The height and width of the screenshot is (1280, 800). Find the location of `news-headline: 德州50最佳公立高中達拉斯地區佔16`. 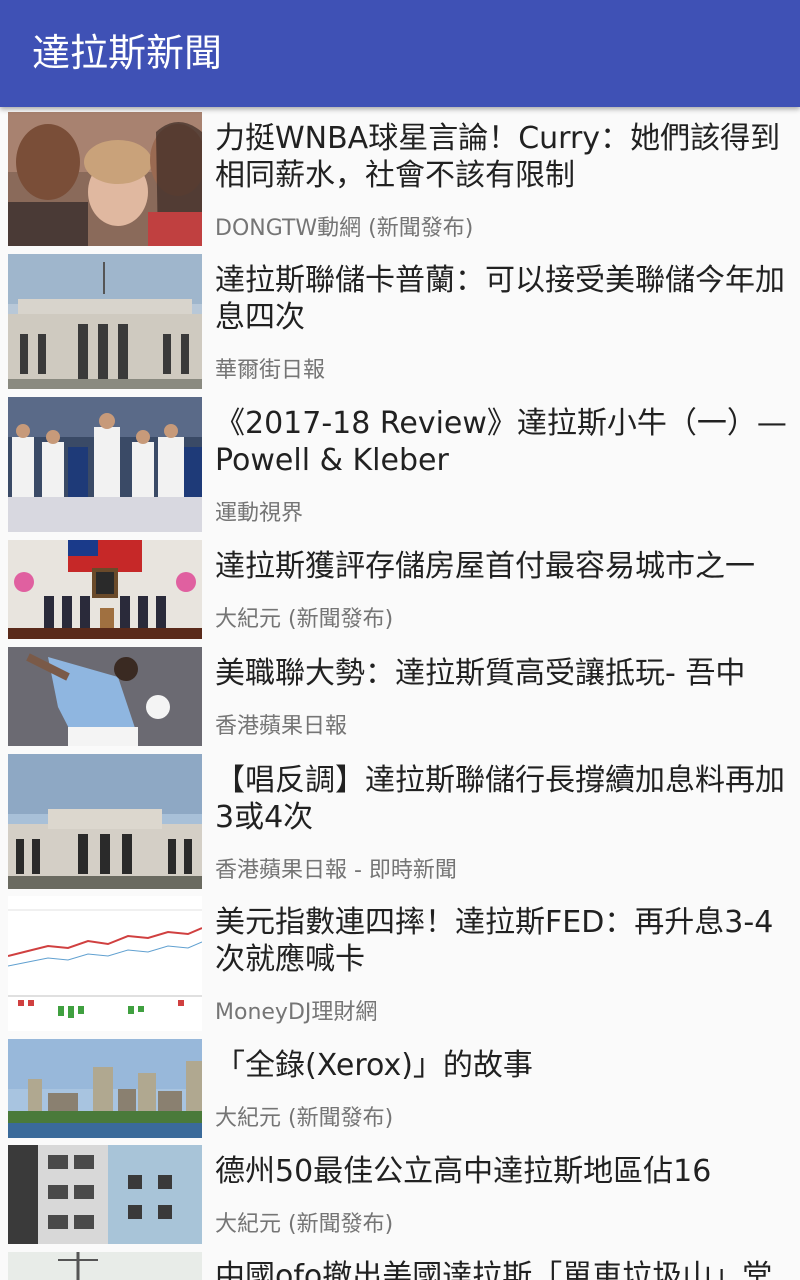

news-headline: 德州50最佳公立高中達拉斯地區佔16 is located at coordinates (463, 1171).